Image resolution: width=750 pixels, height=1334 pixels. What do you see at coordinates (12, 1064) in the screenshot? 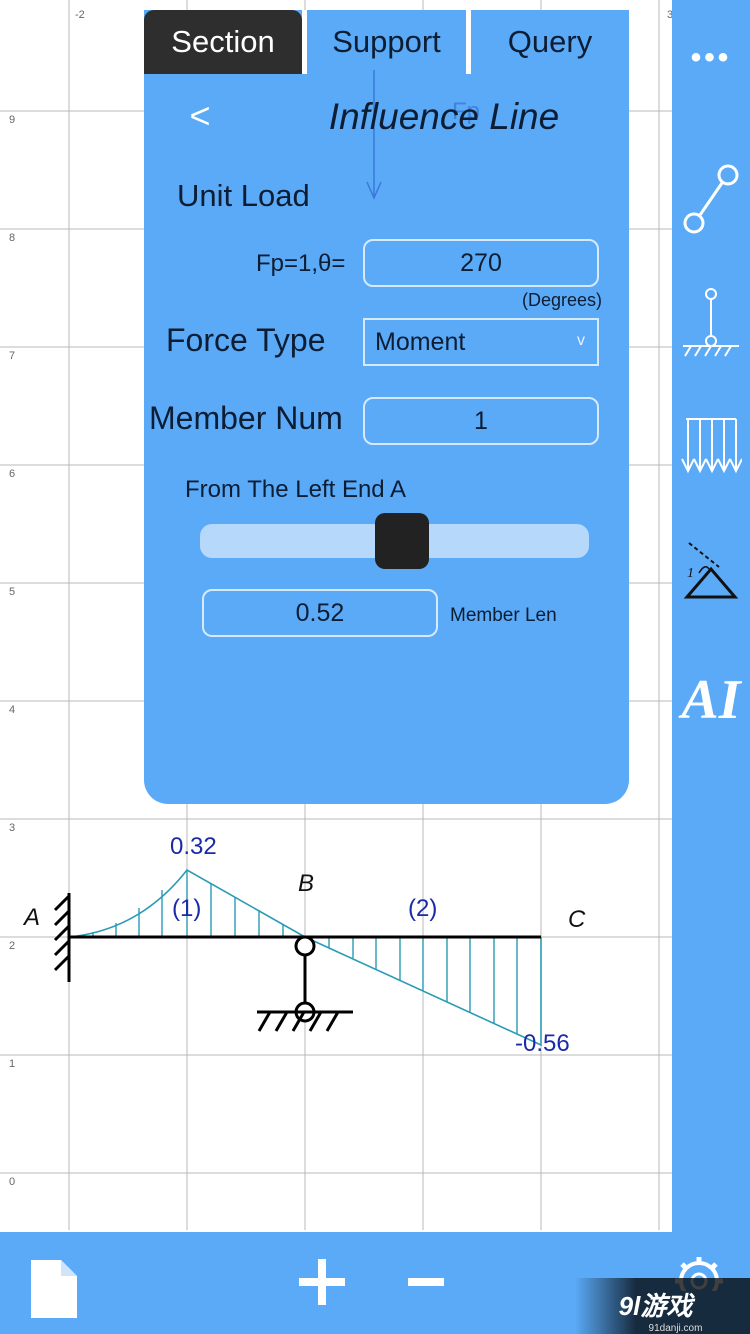
I see `y-tick: 1` at bounding box center [12, 1064].